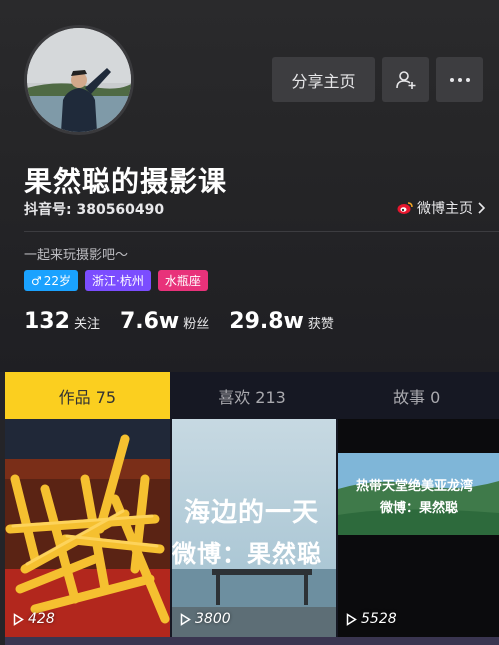 Image resolution: width=499 pixels, height=645 pixels. I want to click on view-count-value: 3800, so click(213, 619).